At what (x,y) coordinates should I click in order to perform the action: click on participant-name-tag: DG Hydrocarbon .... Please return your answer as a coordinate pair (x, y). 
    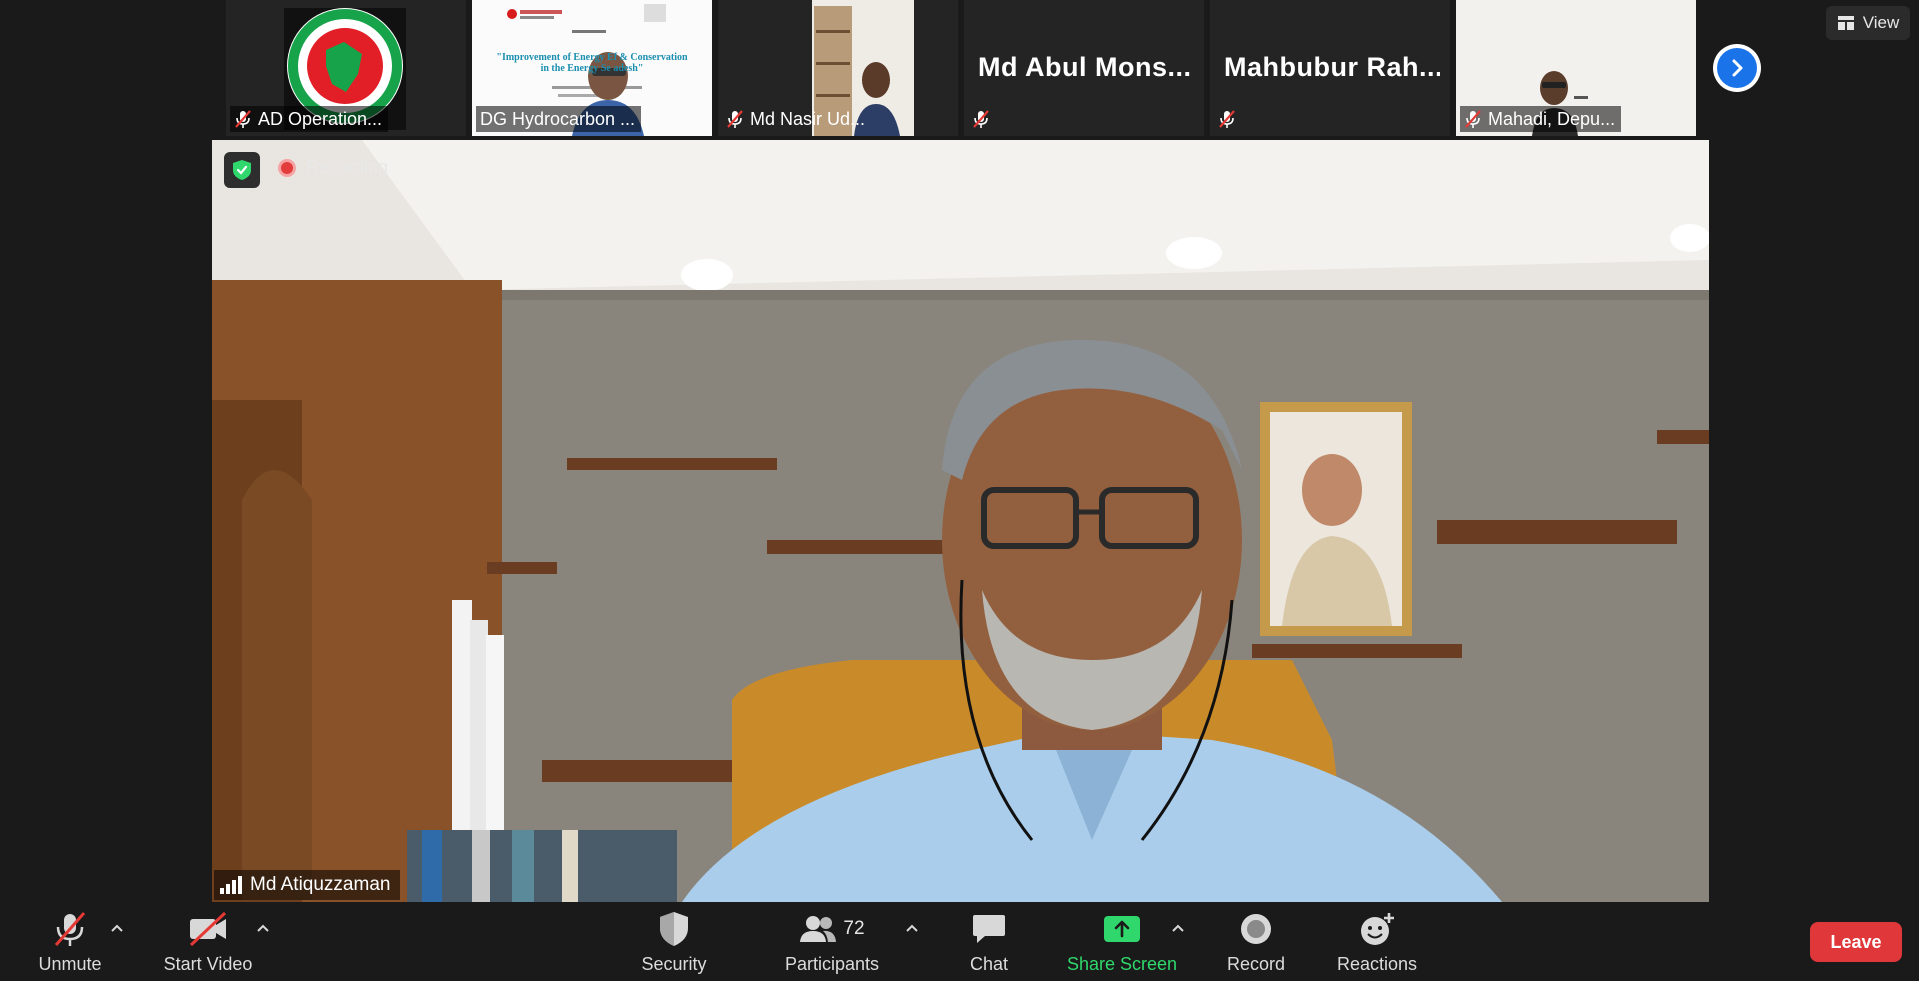
    Looking at the image, I should click on (559, 119).